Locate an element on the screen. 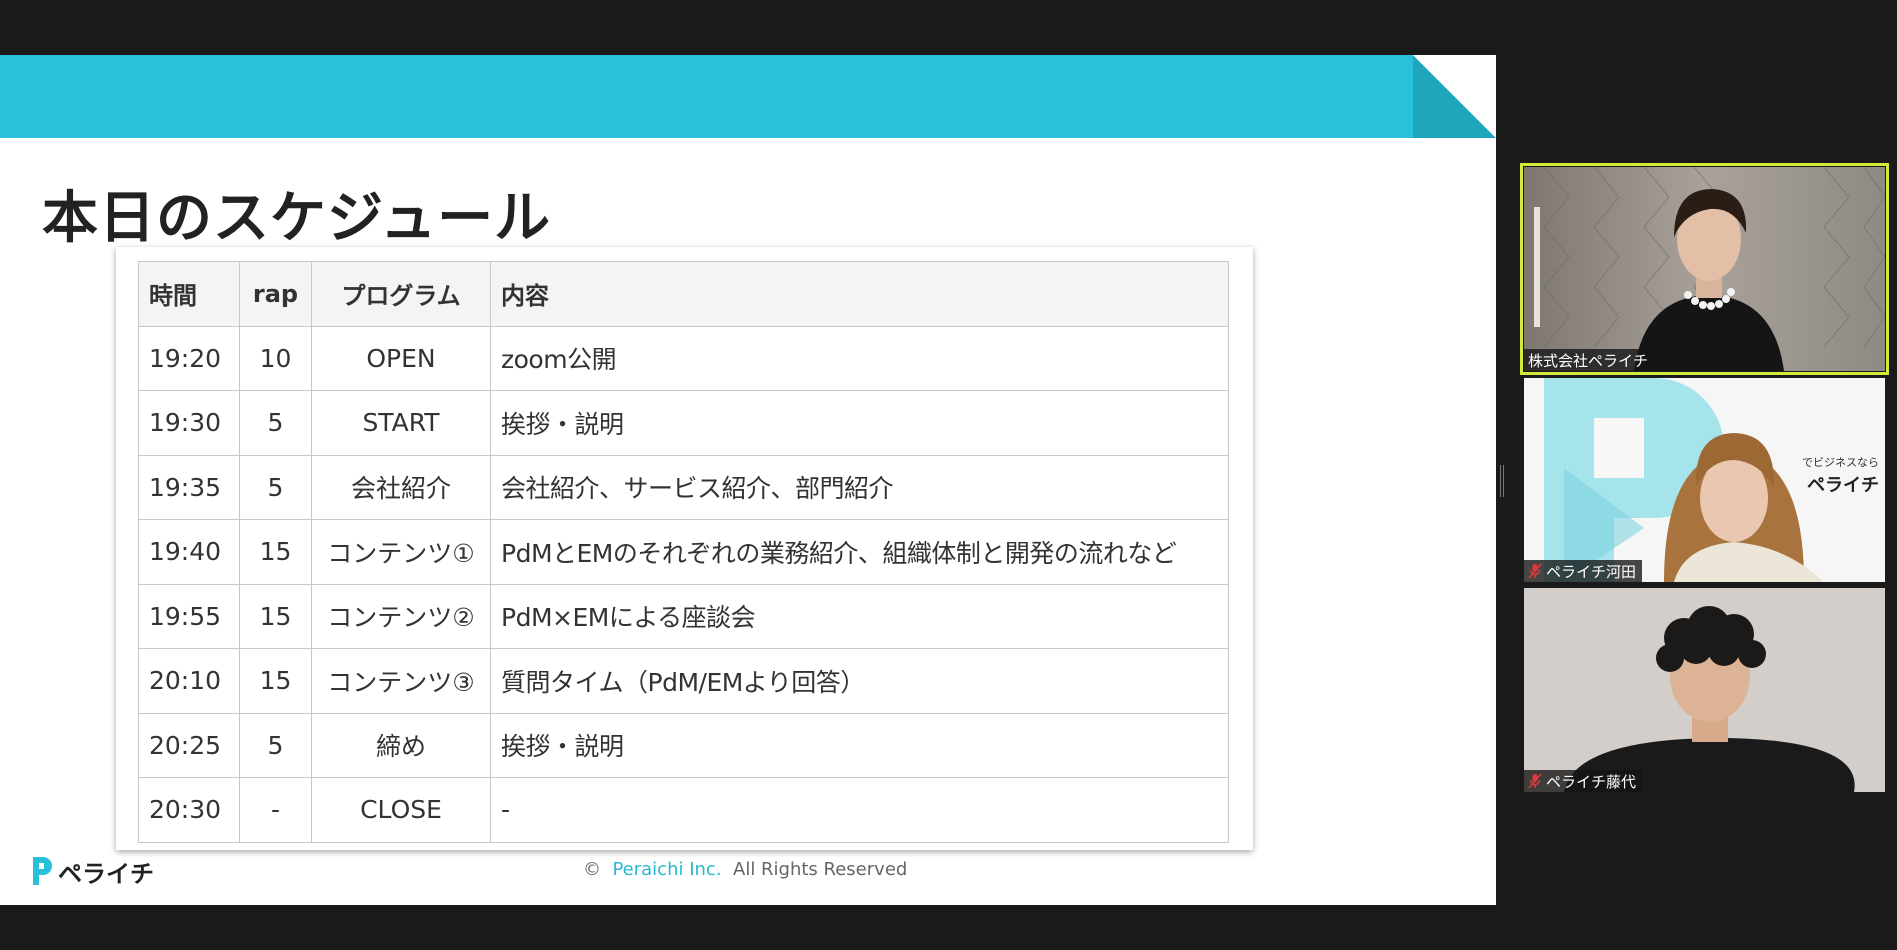 The image size is (1897, 950). cell-time: 19:30 is located at coordinates (189, 423).